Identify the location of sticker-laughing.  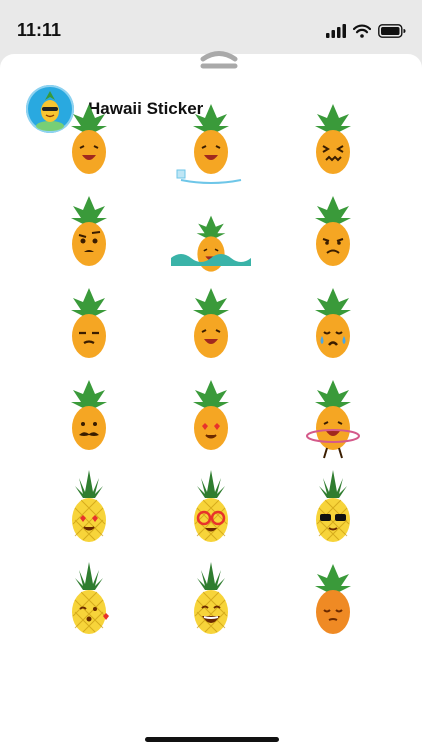
(89, 144).